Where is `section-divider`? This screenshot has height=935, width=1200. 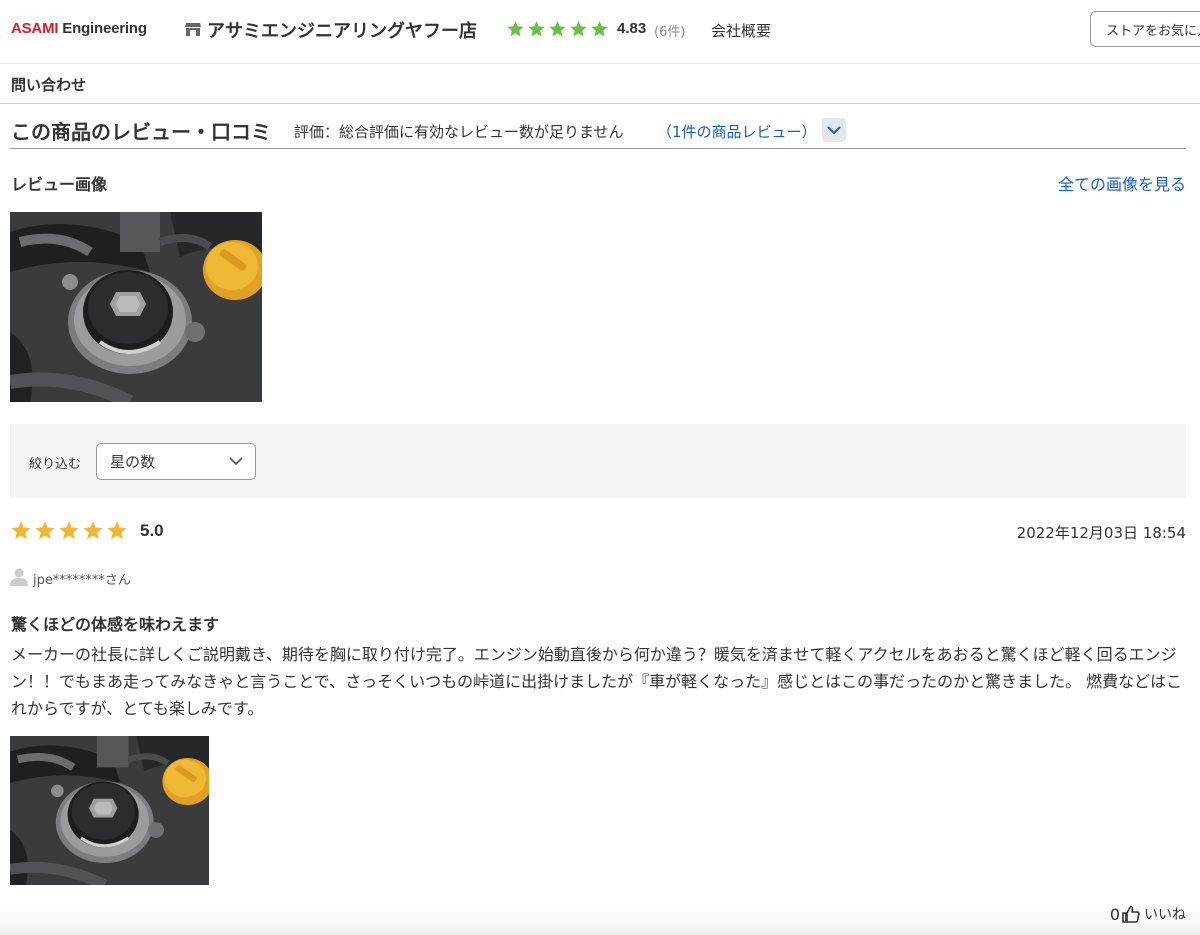
section-divider is located at coordinates (598, 148).